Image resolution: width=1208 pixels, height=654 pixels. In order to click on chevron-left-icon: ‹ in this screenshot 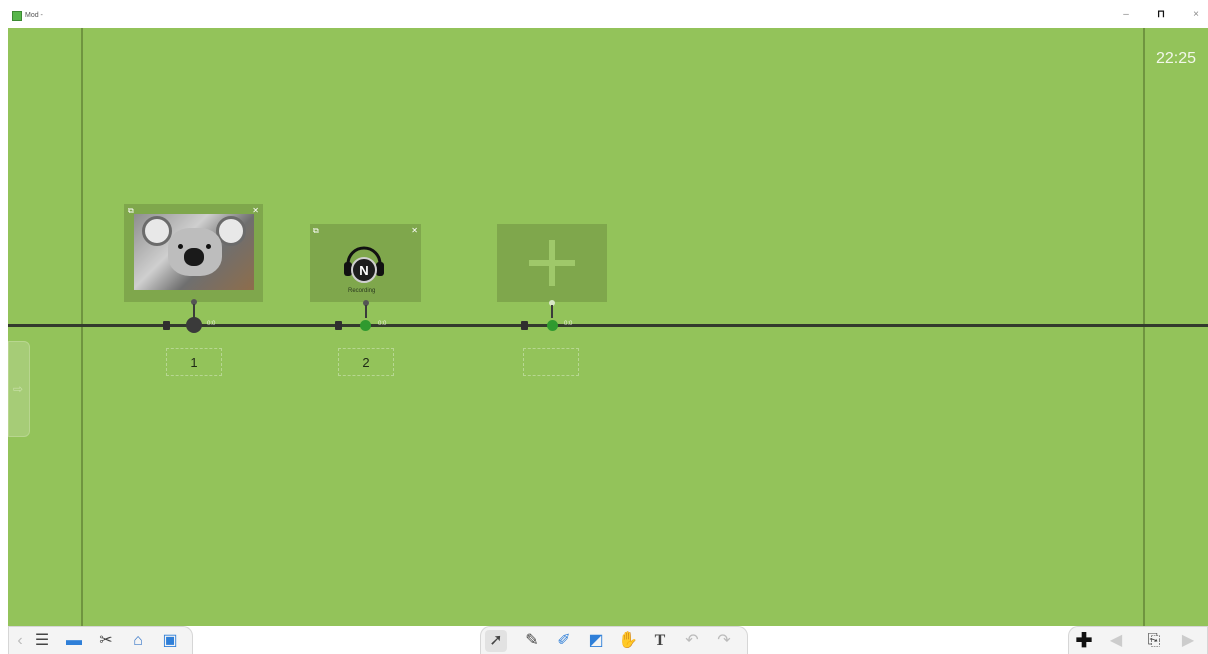, I will do `click(20, 641)`.